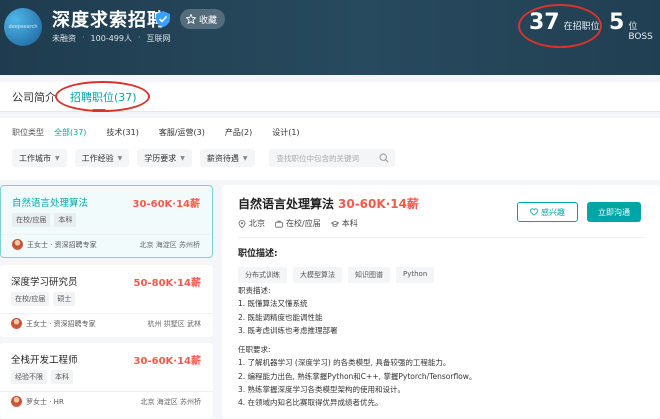  What do you see at coordinates (50, 203) in the screenshot?
I see `job-title: 自然语言处理算法` at bounding box center [50, 203].